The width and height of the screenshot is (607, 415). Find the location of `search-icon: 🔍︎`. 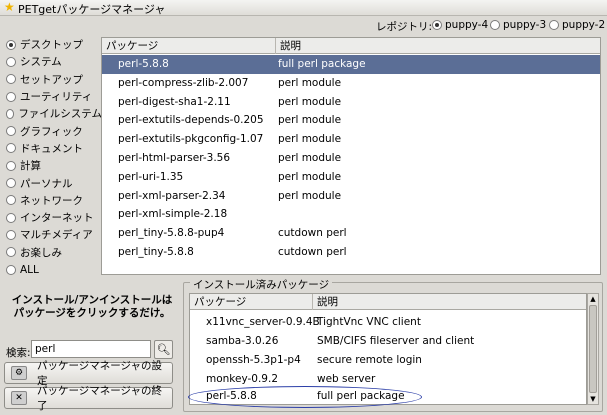

search-icon: 🔍︎ is located at coordinates (163, 349).